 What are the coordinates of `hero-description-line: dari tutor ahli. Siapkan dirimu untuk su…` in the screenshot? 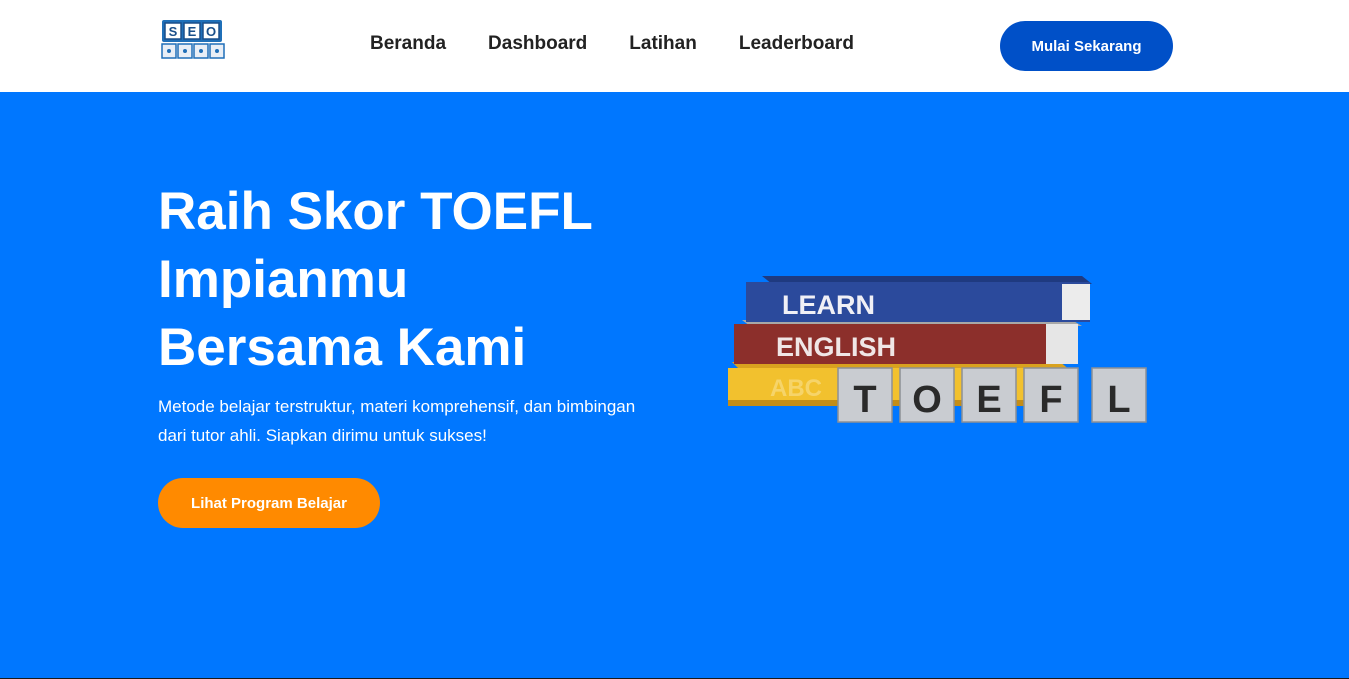 It's located at (322, 435).